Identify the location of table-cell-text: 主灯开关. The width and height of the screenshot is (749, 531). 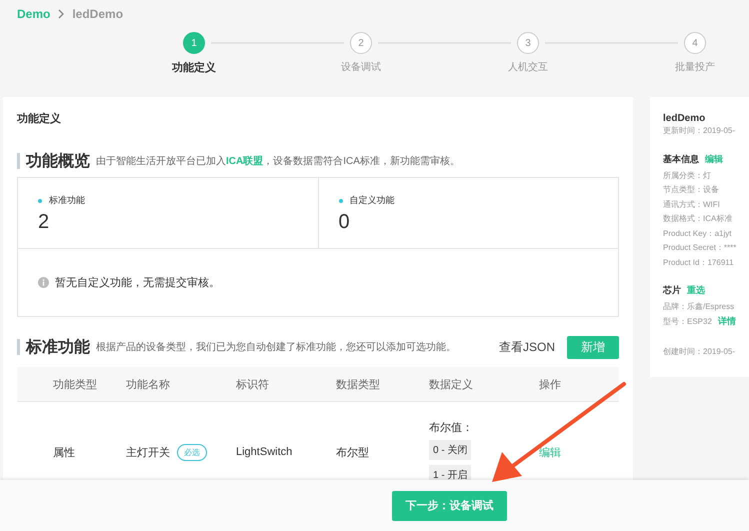
(148, 453).